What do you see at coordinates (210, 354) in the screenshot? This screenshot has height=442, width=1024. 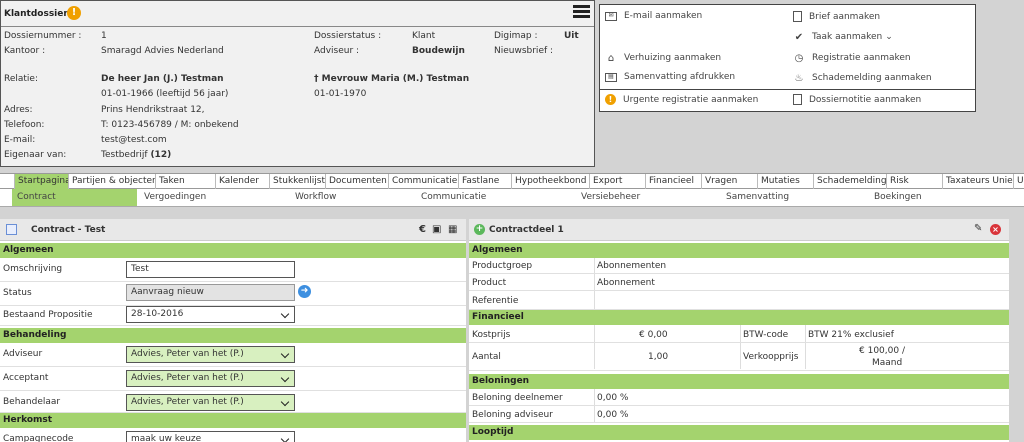 I see `adviseur-select: Advies, Peter van het (P.)` at bounding box center [210, 354].